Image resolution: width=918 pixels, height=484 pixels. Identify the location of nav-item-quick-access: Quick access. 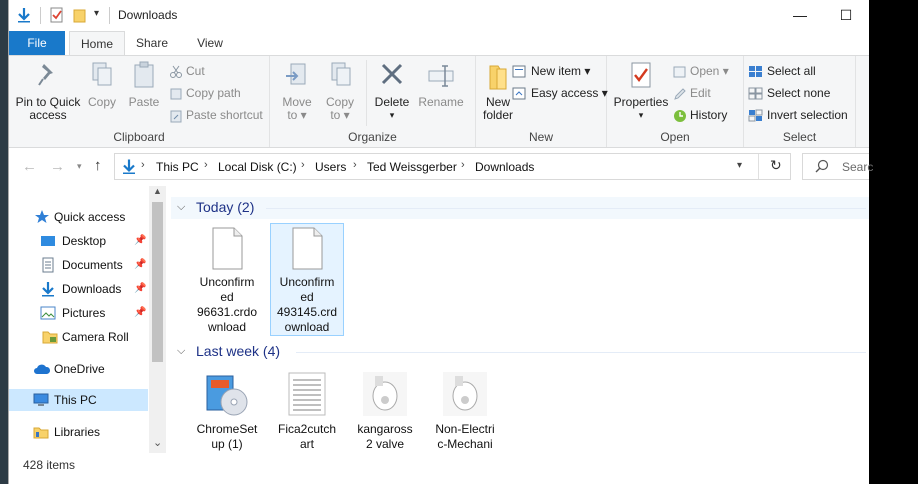
(79, 217).